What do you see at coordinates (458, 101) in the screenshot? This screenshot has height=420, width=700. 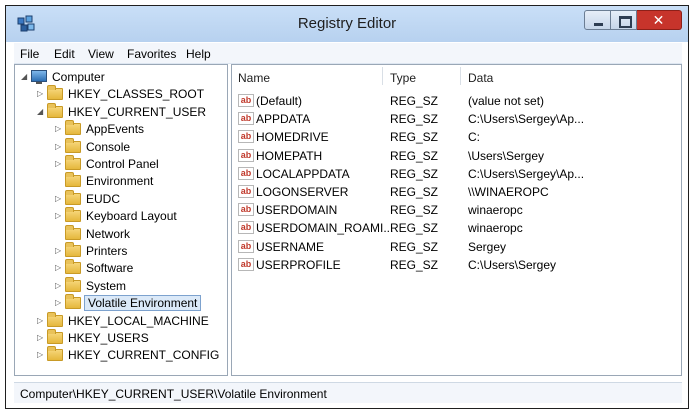 I see `registry-value-row: ab (Default) REG_SZ (value not set)` at bounding box center [458, 101].